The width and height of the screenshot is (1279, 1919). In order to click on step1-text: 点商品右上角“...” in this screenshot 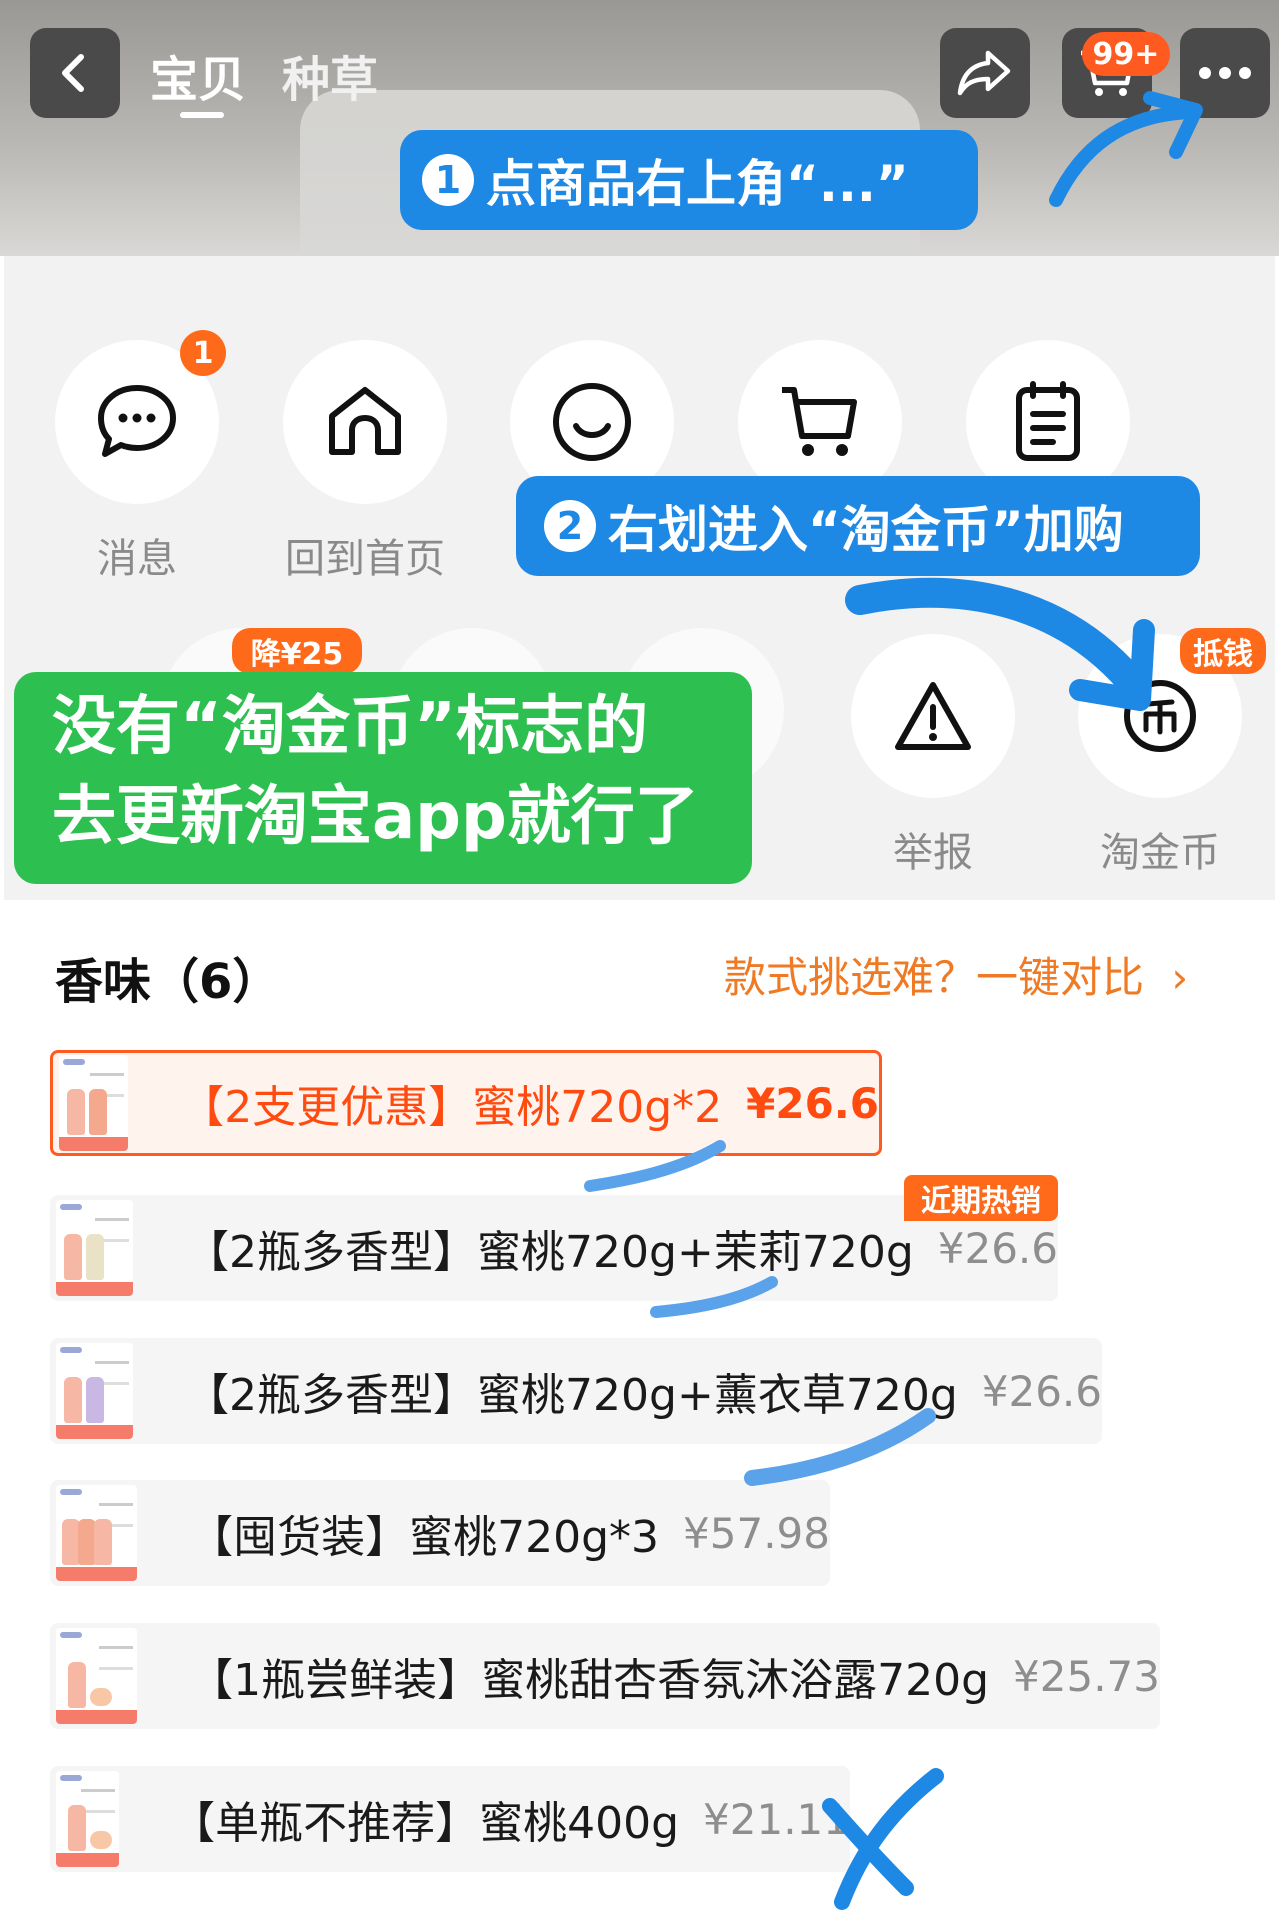, I will do `click(697, 184)`.